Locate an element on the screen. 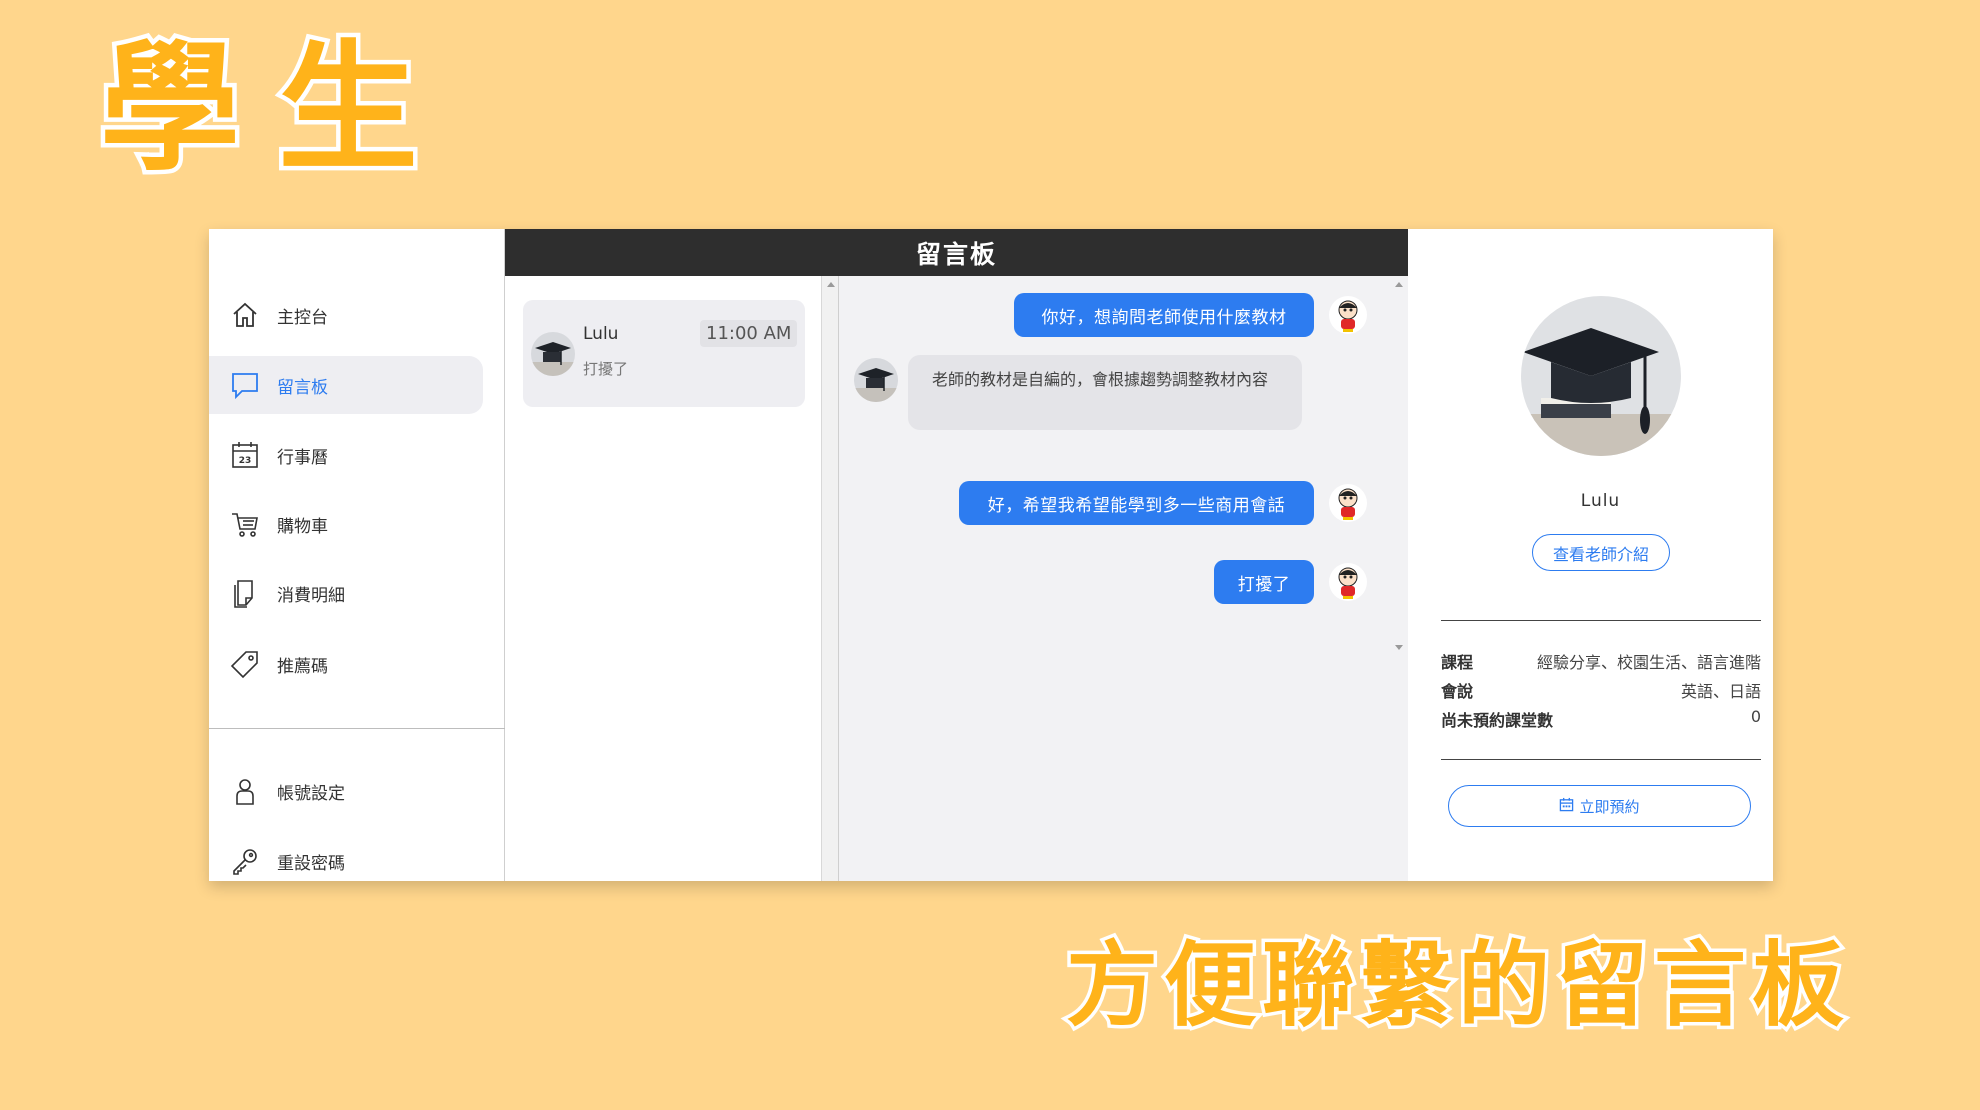  svg-text: 23 is located at coordinates (245, 461).